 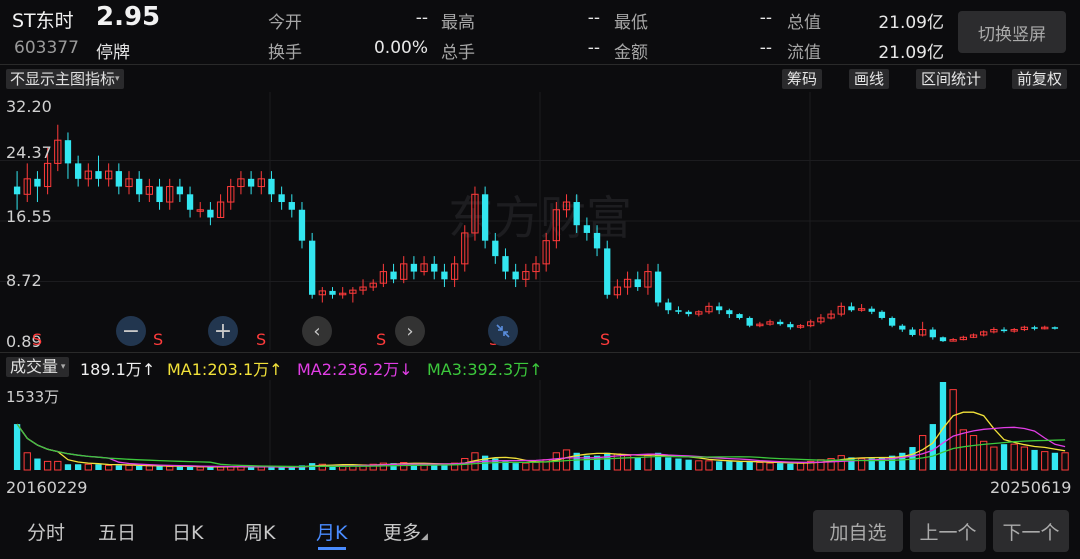 What do you see at coordinates (148, 369) in the screenshot?
I see `arrow-up-icon: ↑` at bounding box center [148, 369].